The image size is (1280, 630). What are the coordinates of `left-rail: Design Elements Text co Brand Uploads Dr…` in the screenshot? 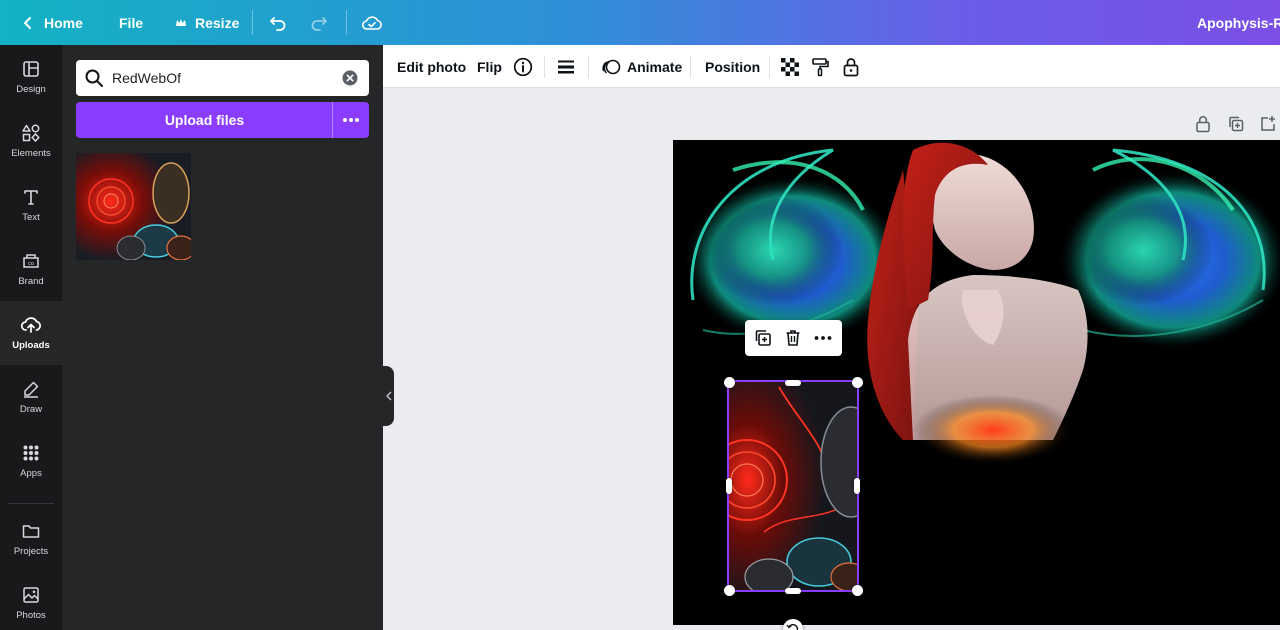 It's located at (31, 337).